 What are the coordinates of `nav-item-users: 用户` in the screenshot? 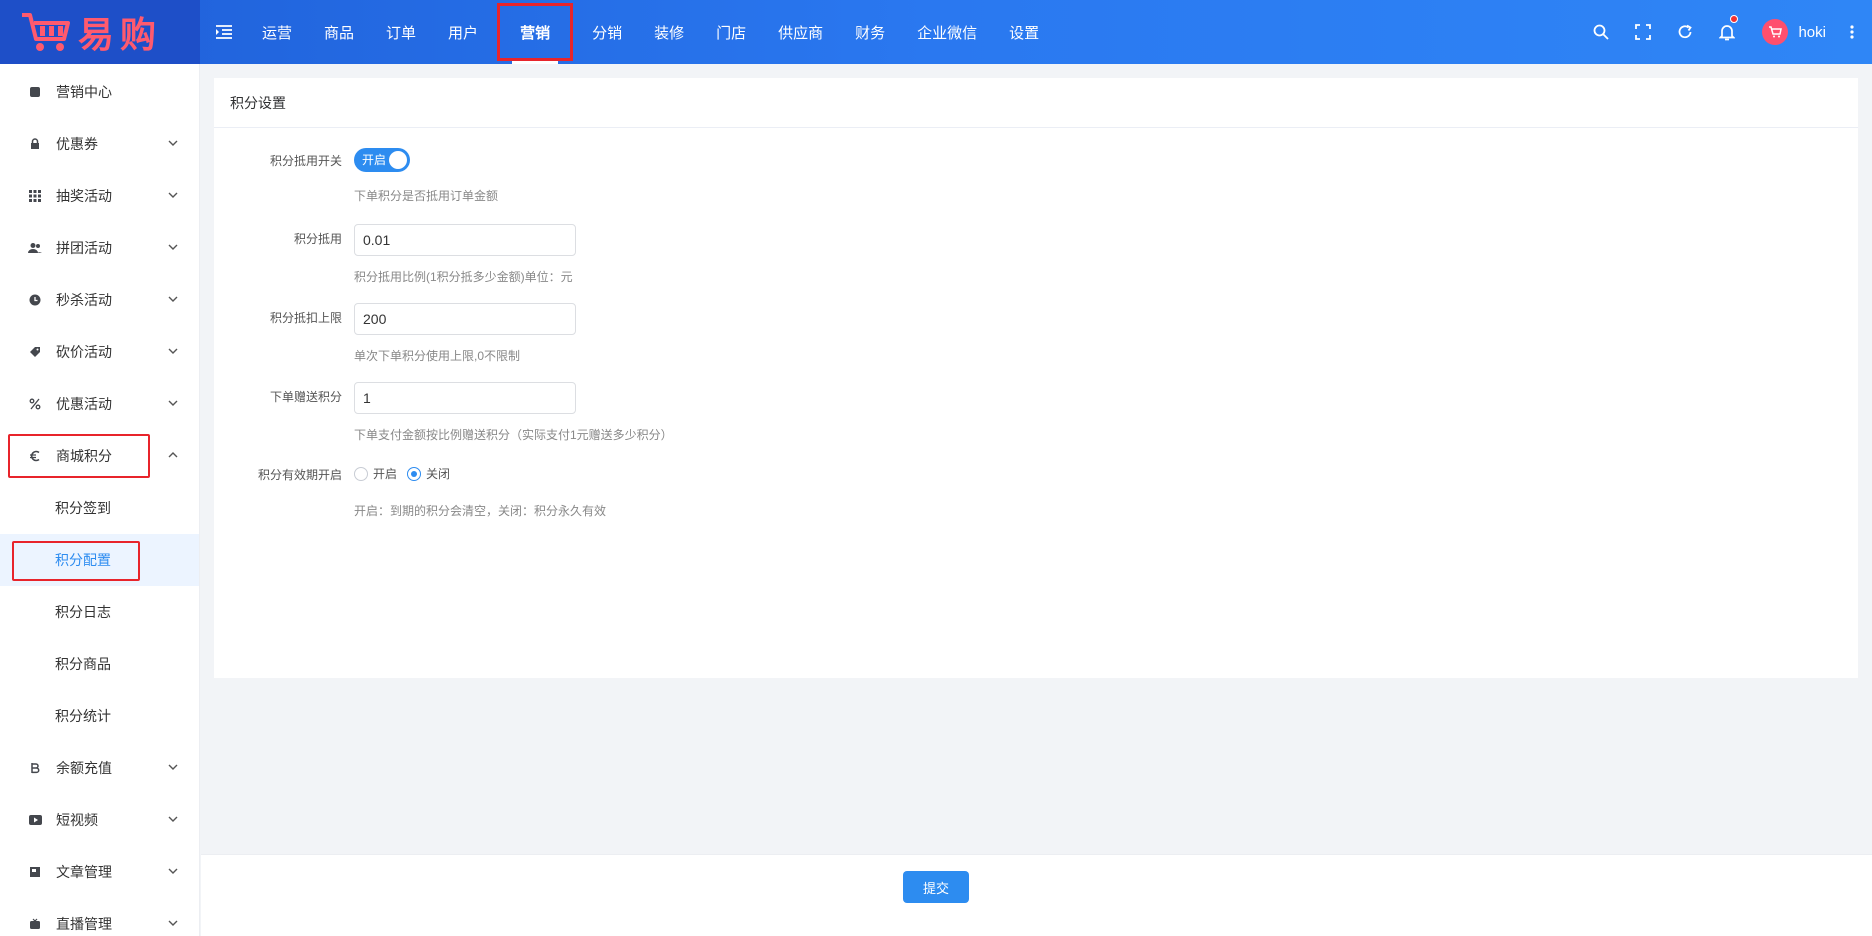 It's located at (463, 32).